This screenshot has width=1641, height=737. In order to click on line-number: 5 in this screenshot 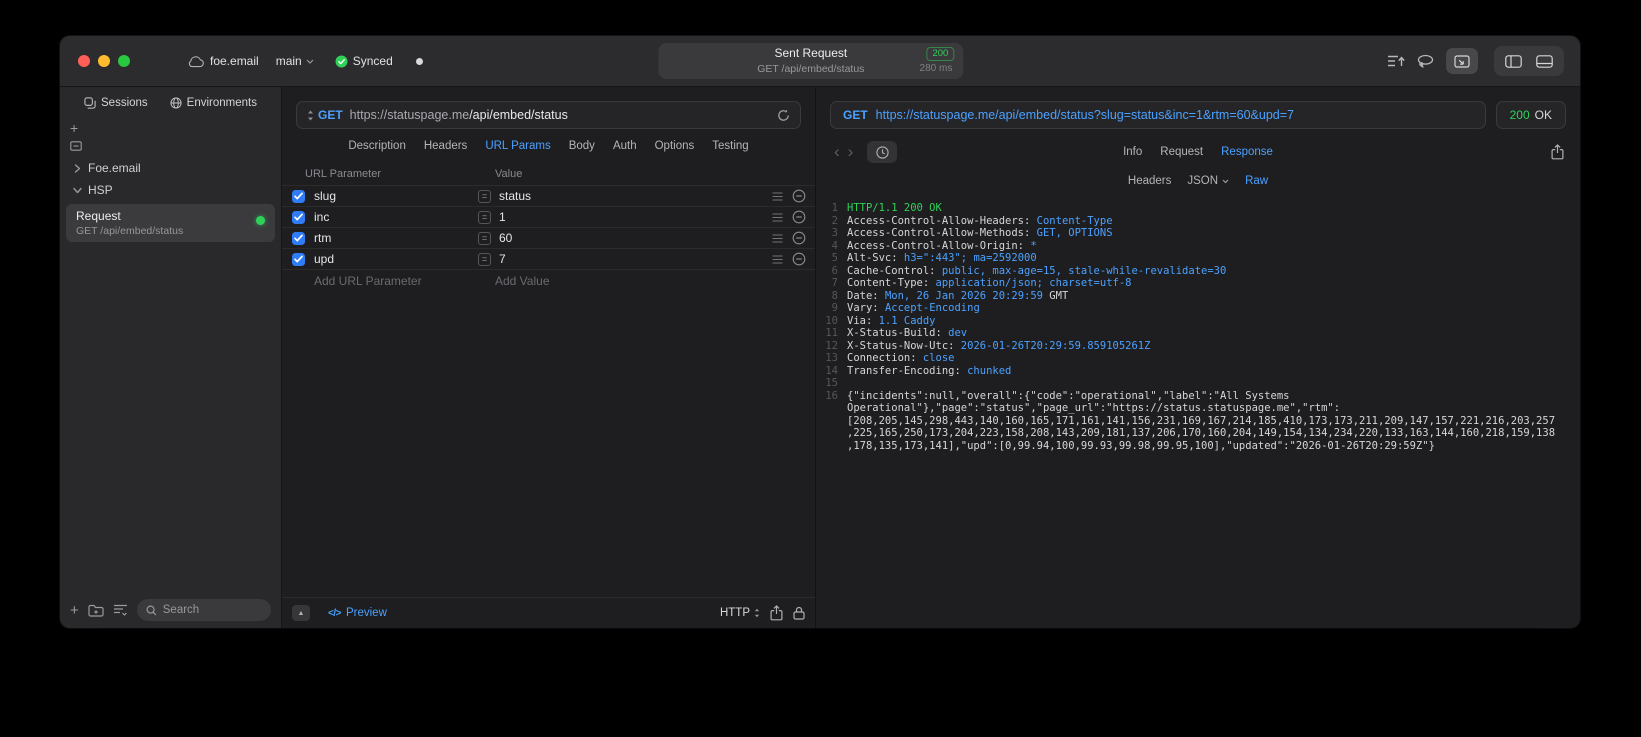, I will do `click(834, 258)`.